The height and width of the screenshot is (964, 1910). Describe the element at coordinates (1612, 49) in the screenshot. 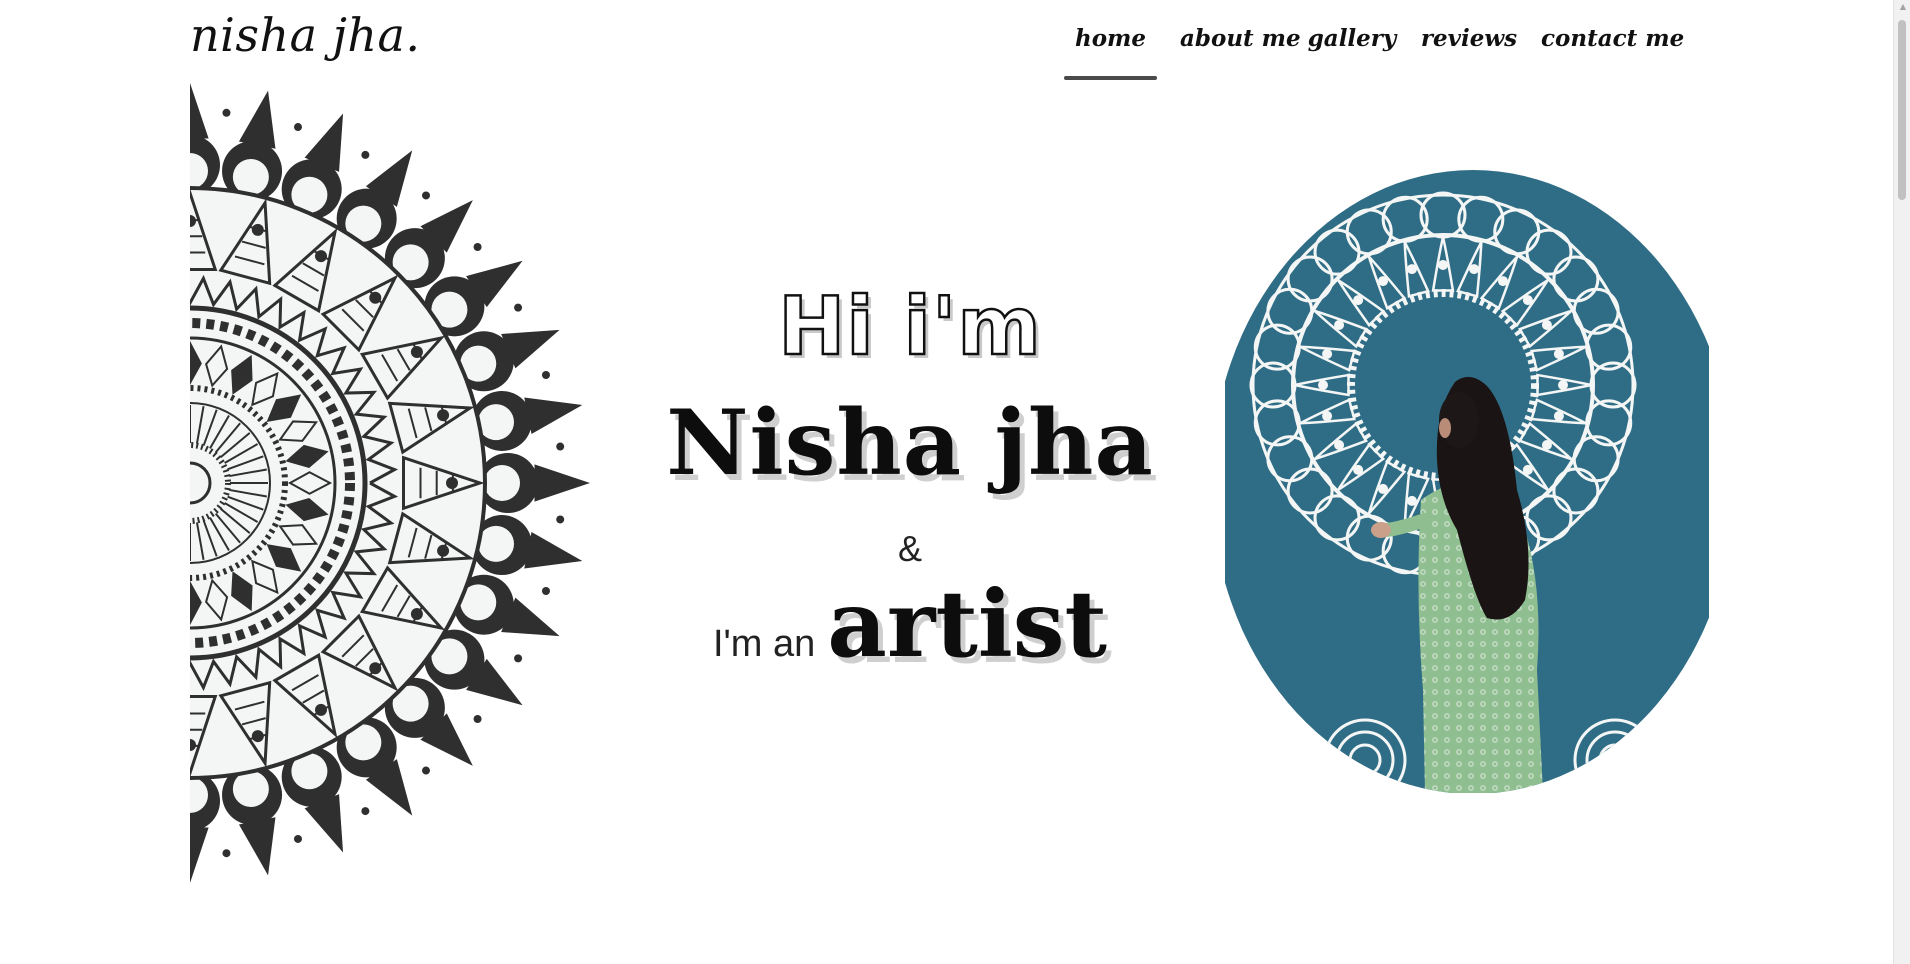

I see `nav-item-contact-me: contact me` at that location.